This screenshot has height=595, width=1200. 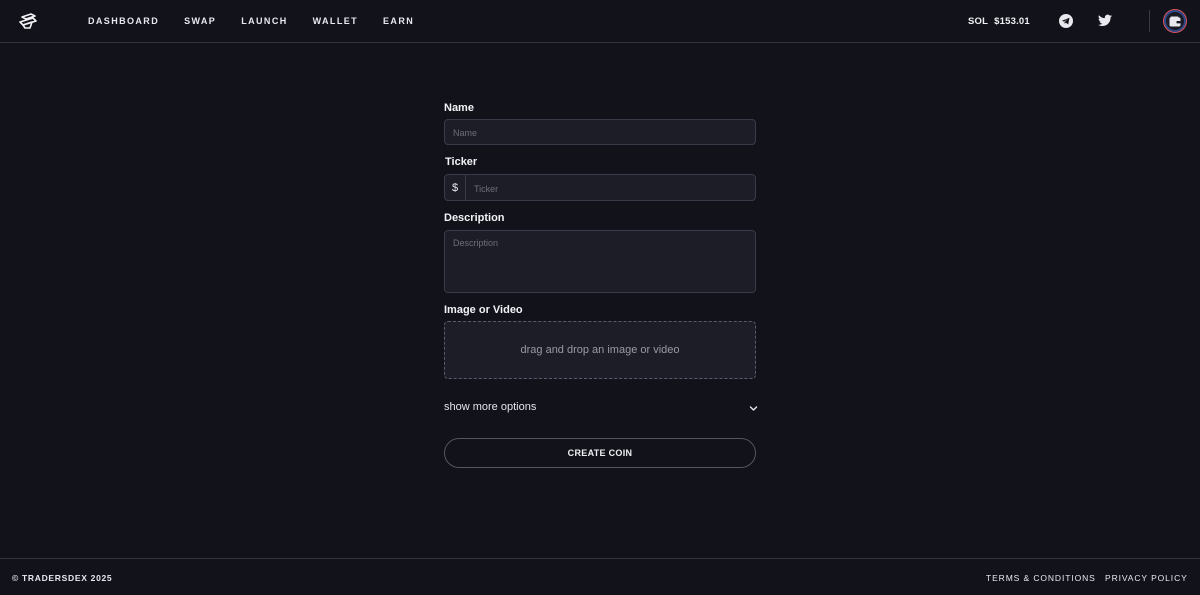 What do you see at coordinates (461, 162) in the screenshot?
I see `ticker-label: Ticker` at bounding box center [461, 162].